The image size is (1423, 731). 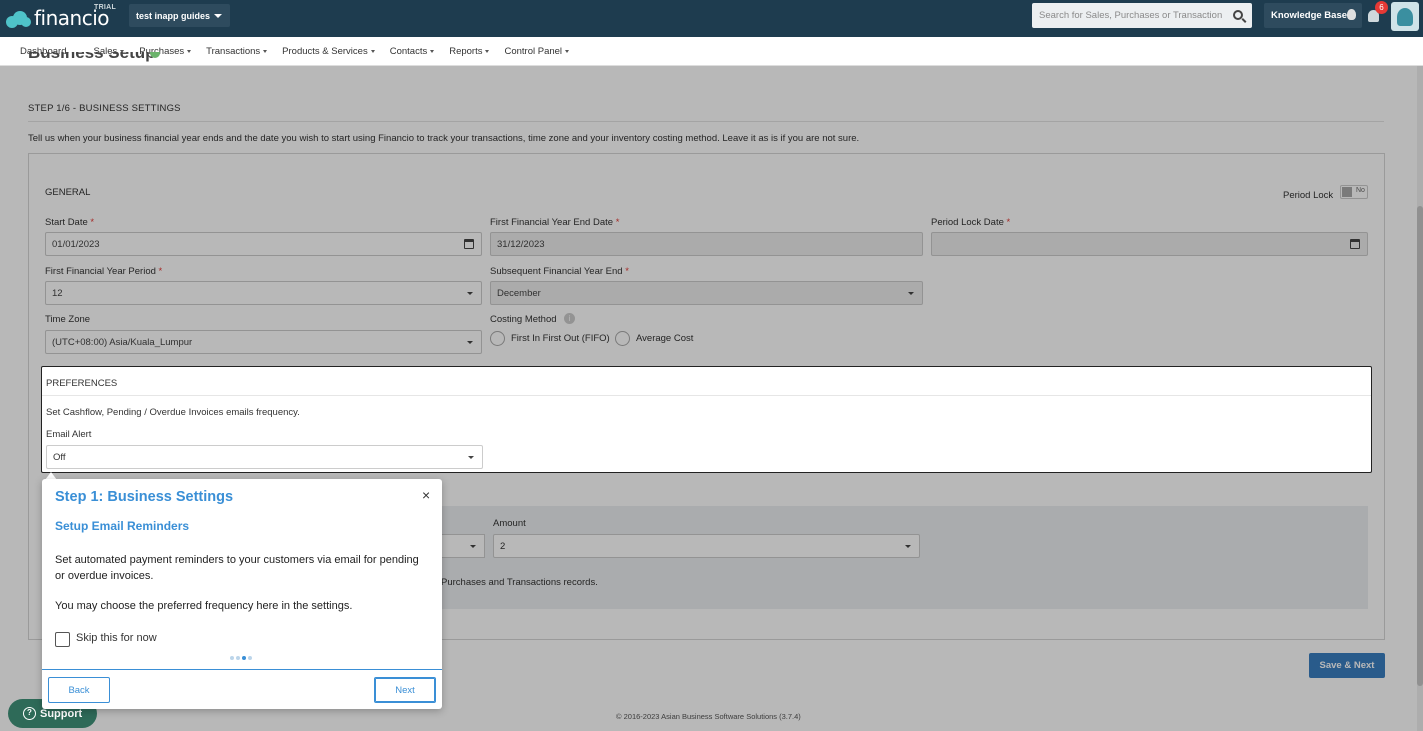 What do you see at coordinates (69, 434) in the screenshot?
I see `email-alert-label: Email Alert` at bounding box center [69, 434].